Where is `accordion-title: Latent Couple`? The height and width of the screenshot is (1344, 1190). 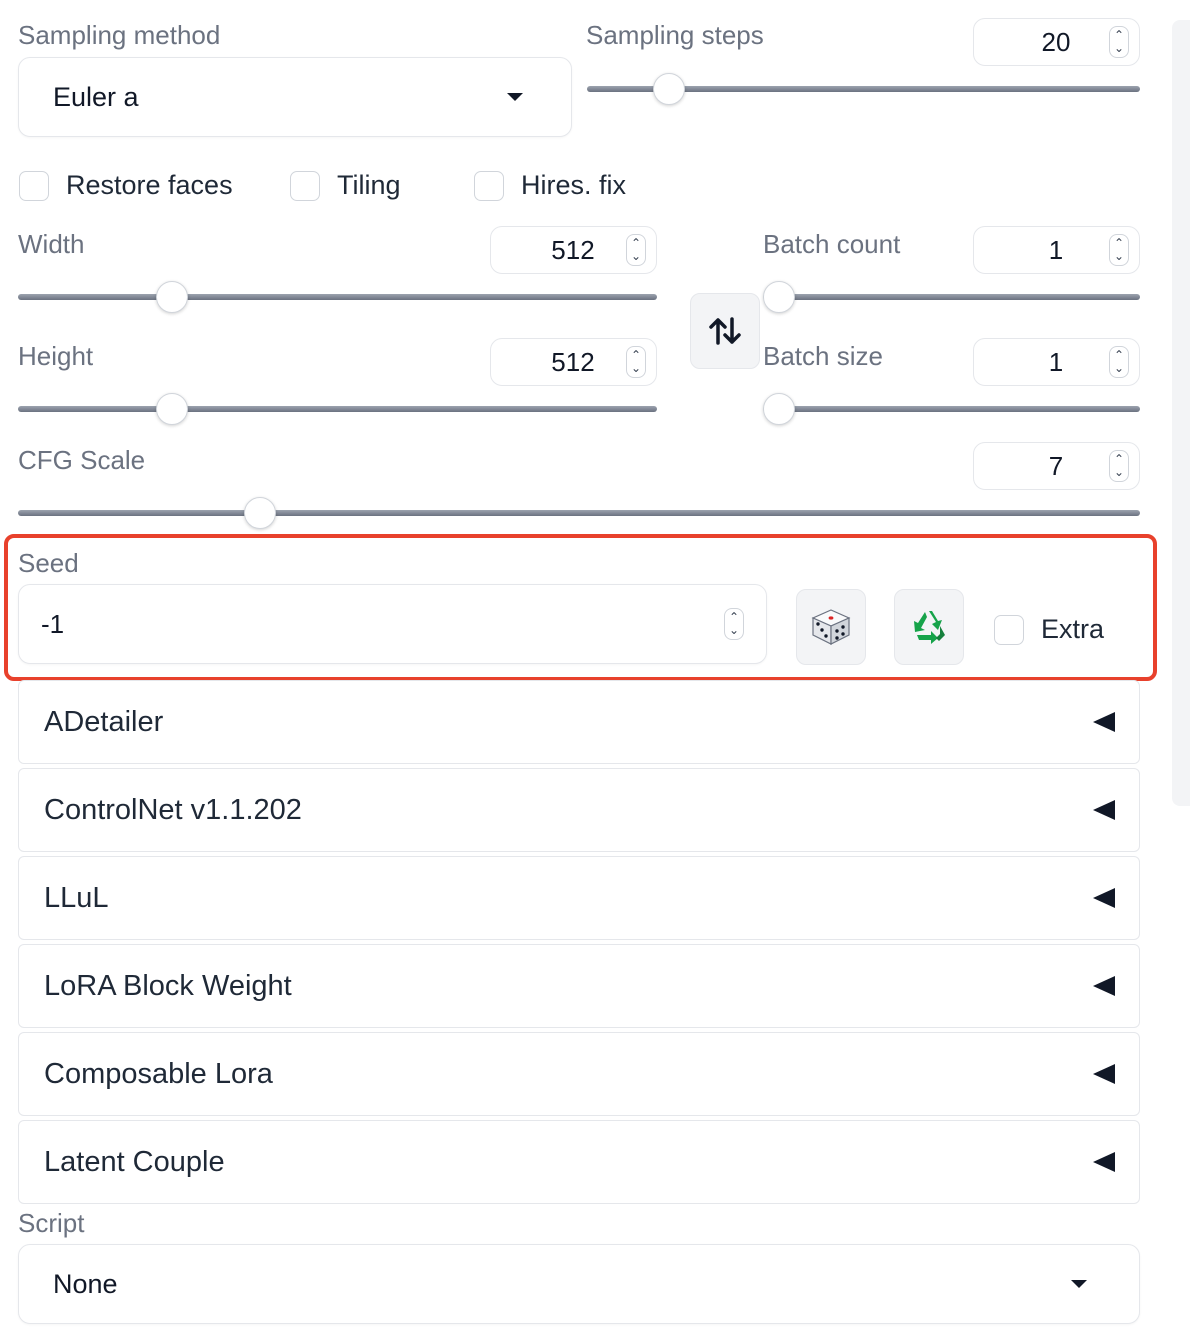 accordion-title: Latent Couple is located at coordinates (134, 1161).